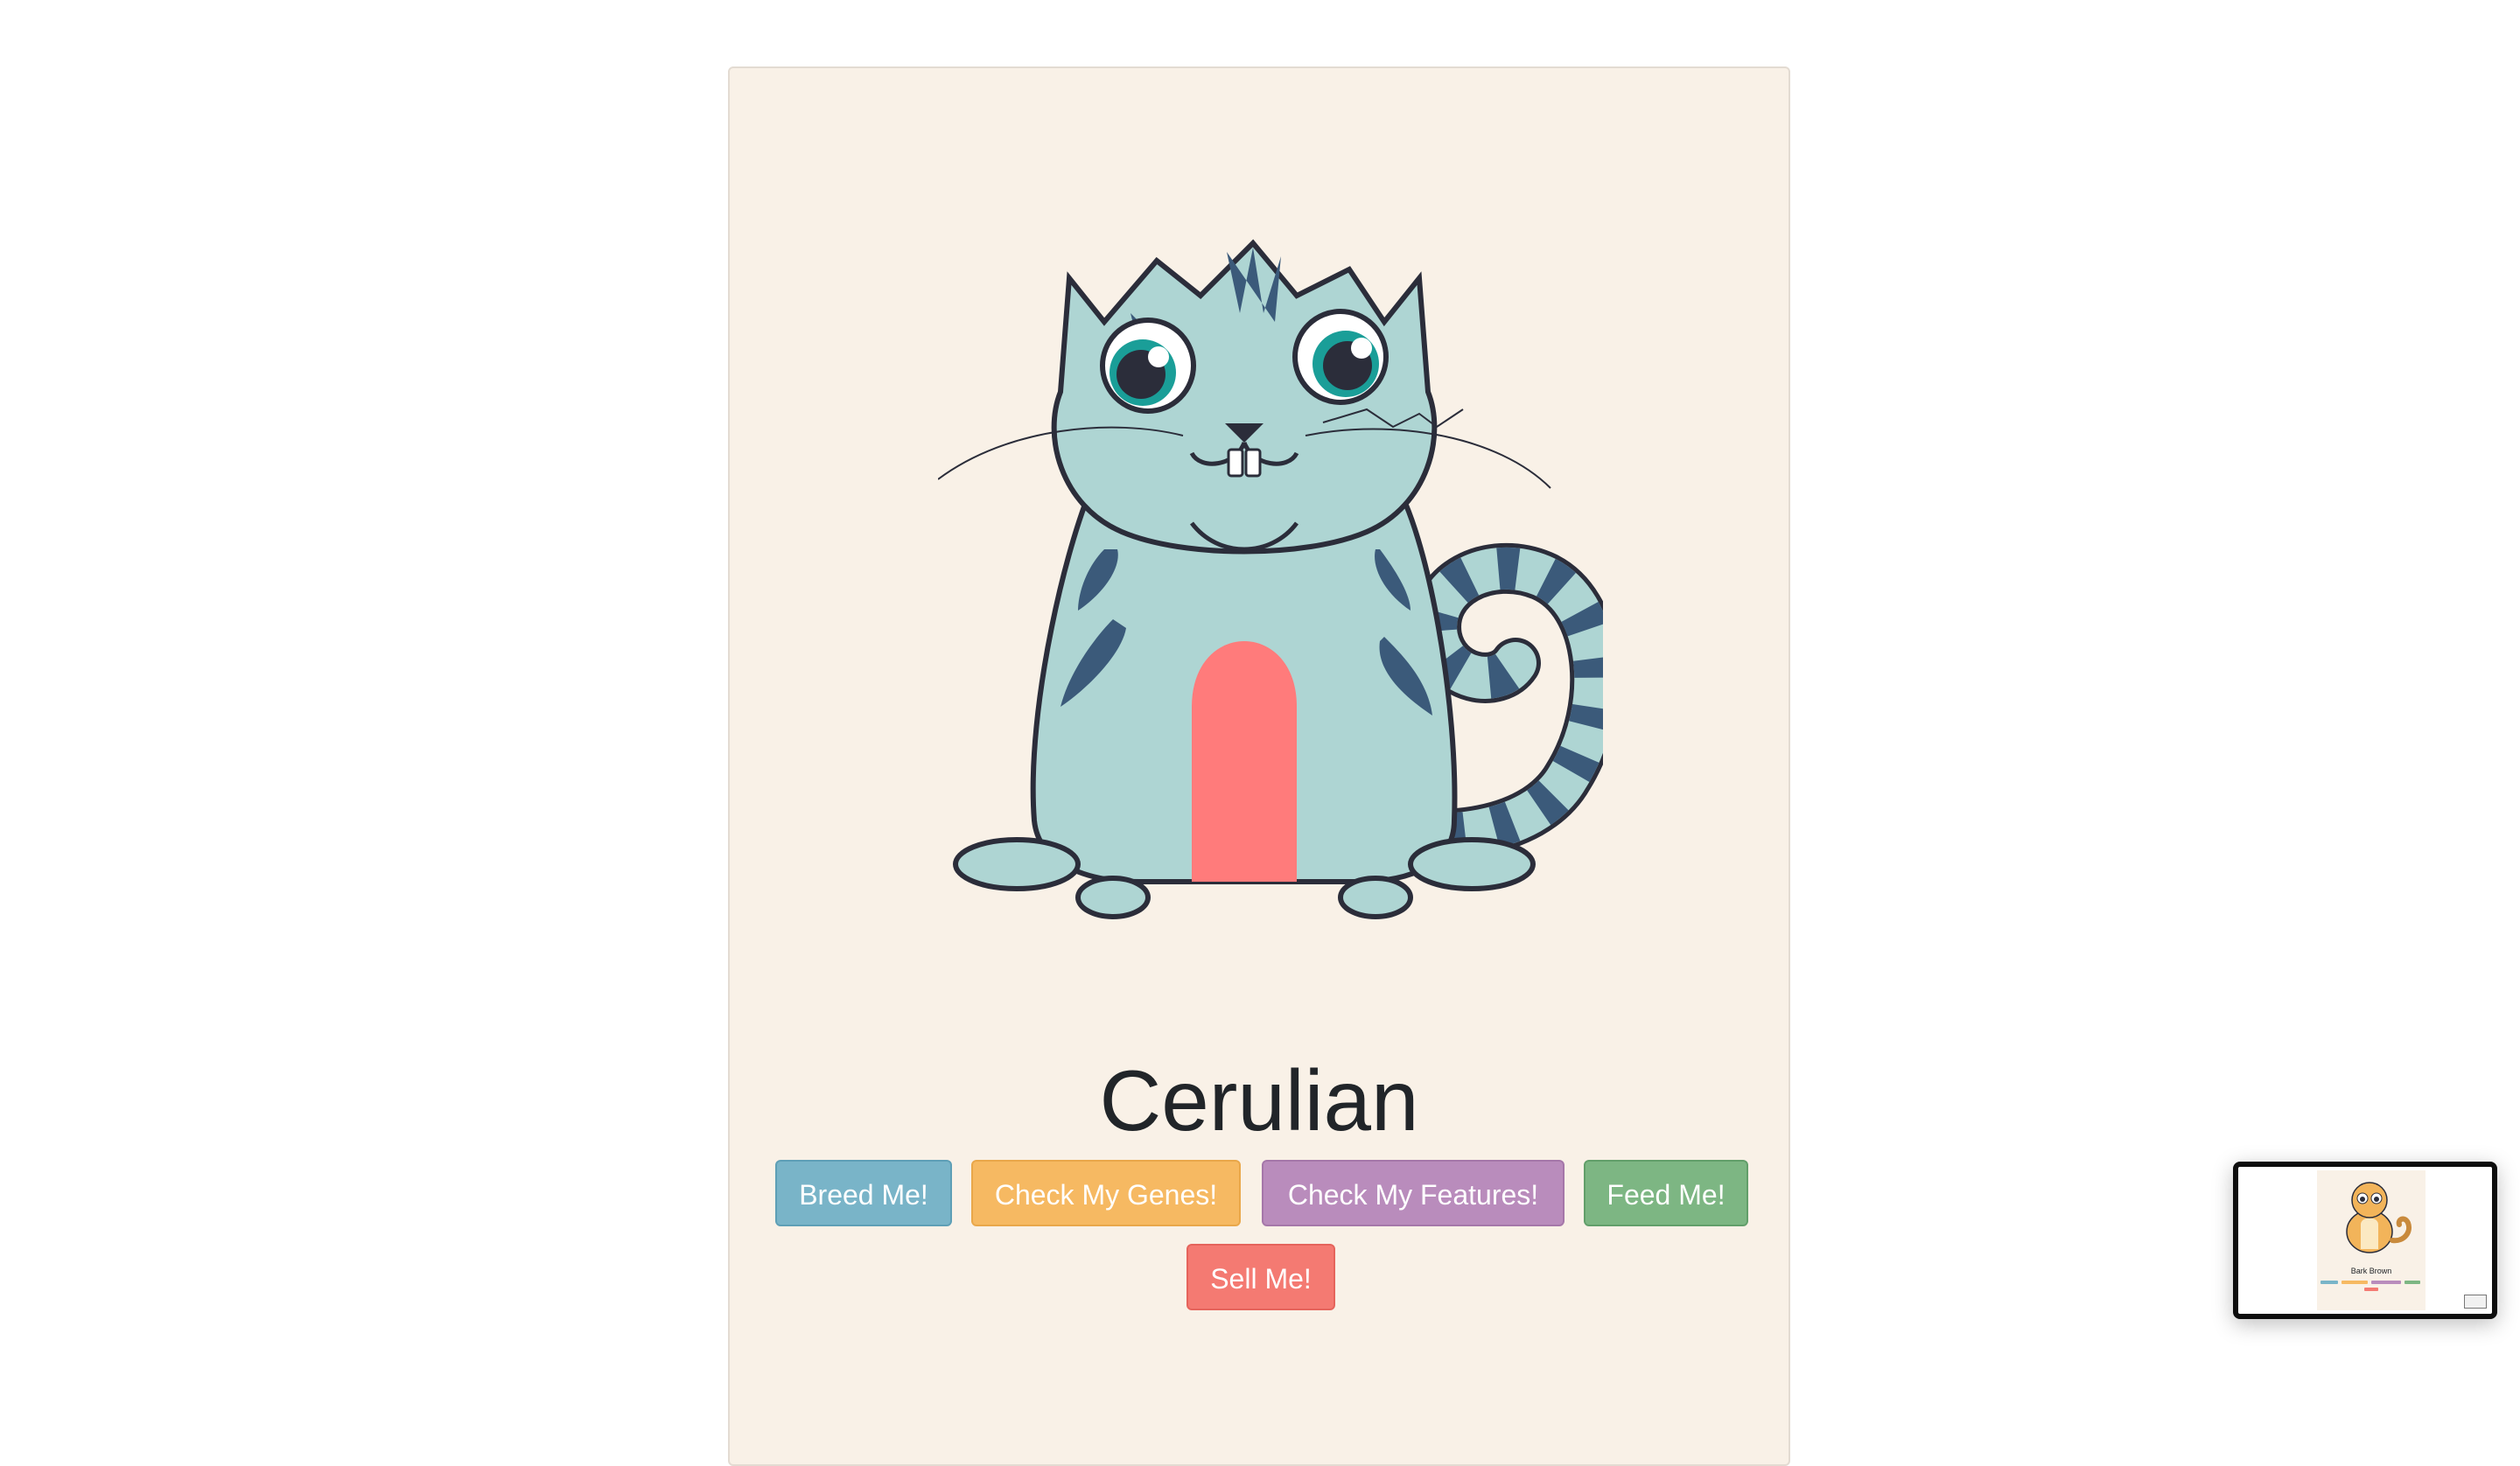  Describe the element at coordinates (1666, 1193) in the screenshot. I see `feed-button: Feed Me!` at that location.